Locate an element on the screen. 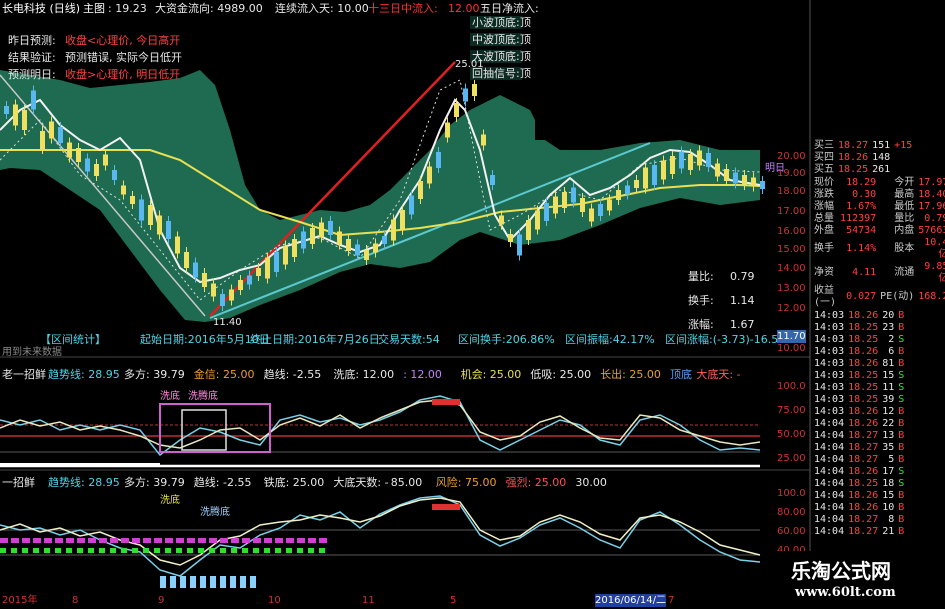 This screenshot has height=609, width=945. quote-row: 14:04 18.27 35 B is located at coordinates (859, 448).